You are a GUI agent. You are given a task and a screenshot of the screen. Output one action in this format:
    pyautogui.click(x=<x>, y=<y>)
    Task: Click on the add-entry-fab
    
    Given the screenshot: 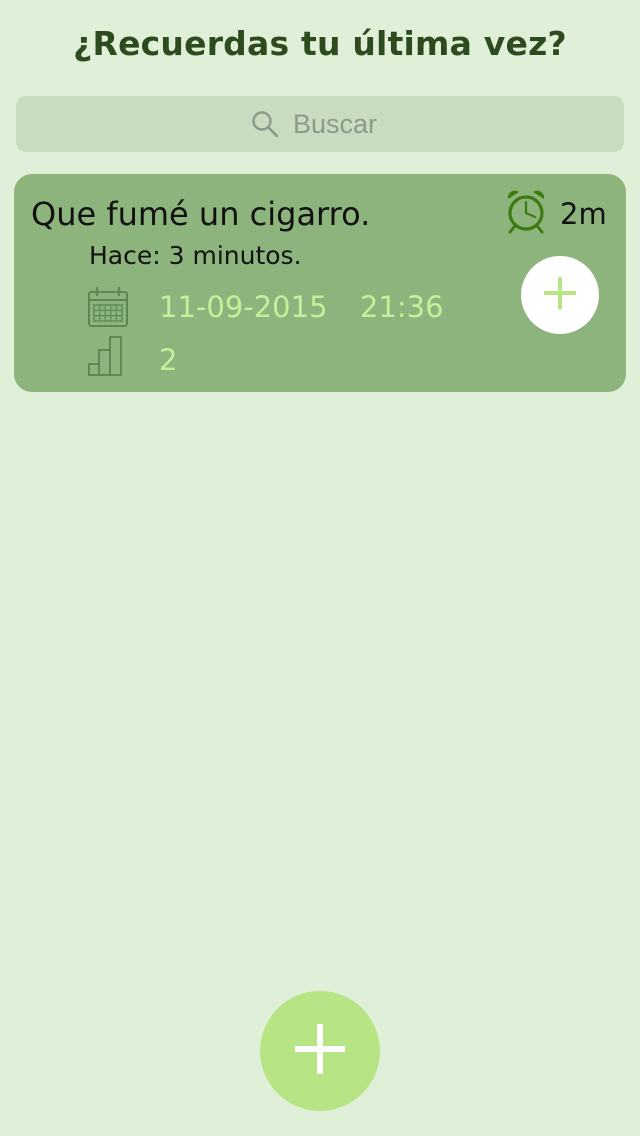 What is the action you would take?
    pyautogui.click(x=320, y=1051)
    